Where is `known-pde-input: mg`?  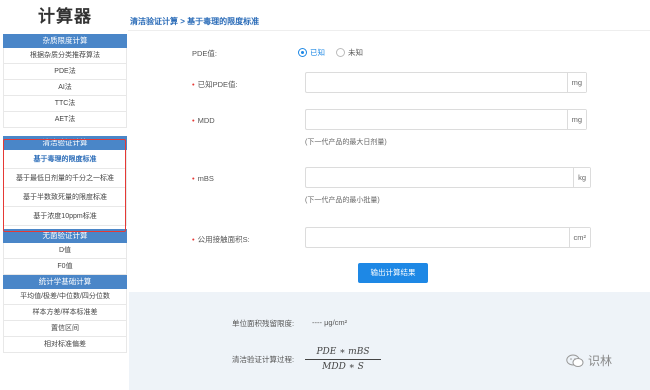
known-pde-input: mg is located at coordinates (446, 82).